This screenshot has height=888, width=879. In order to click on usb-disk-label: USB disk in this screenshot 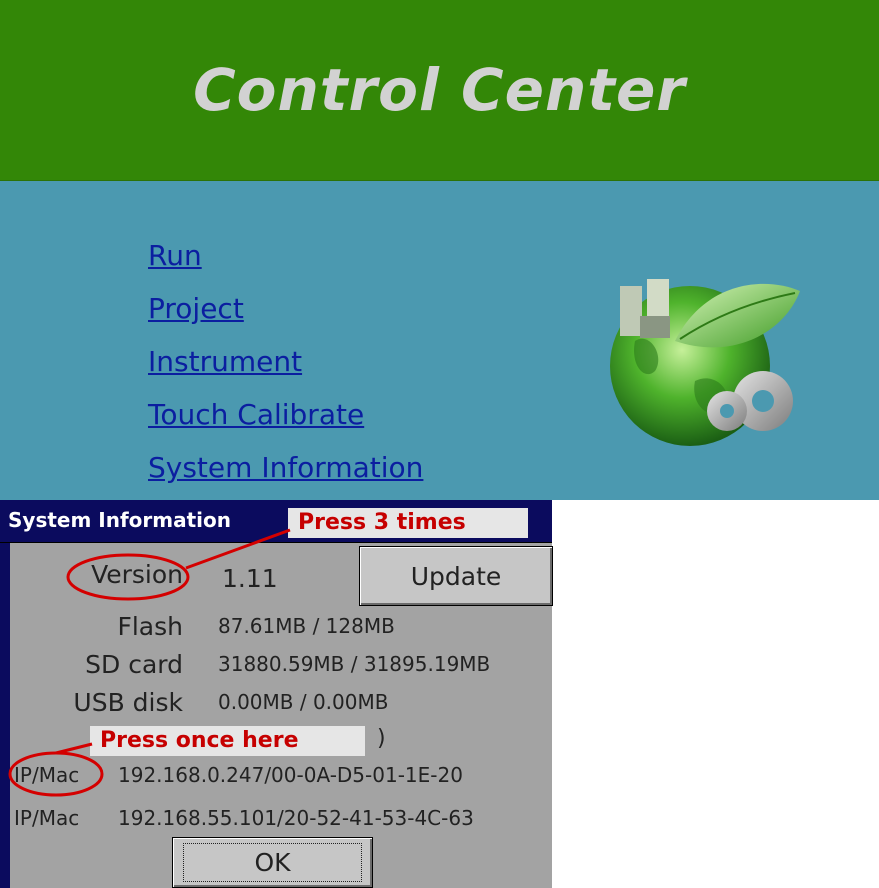, I will do `click(128, 702)`.